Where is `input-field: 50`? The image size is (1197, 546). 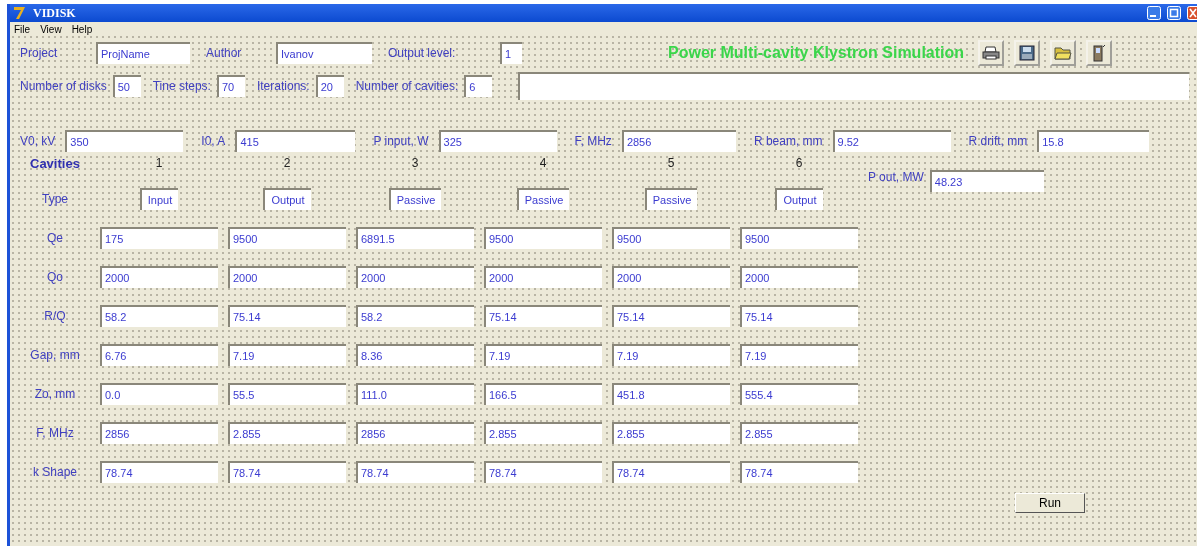
input-field: 50 is located at coordinates (126, 86).